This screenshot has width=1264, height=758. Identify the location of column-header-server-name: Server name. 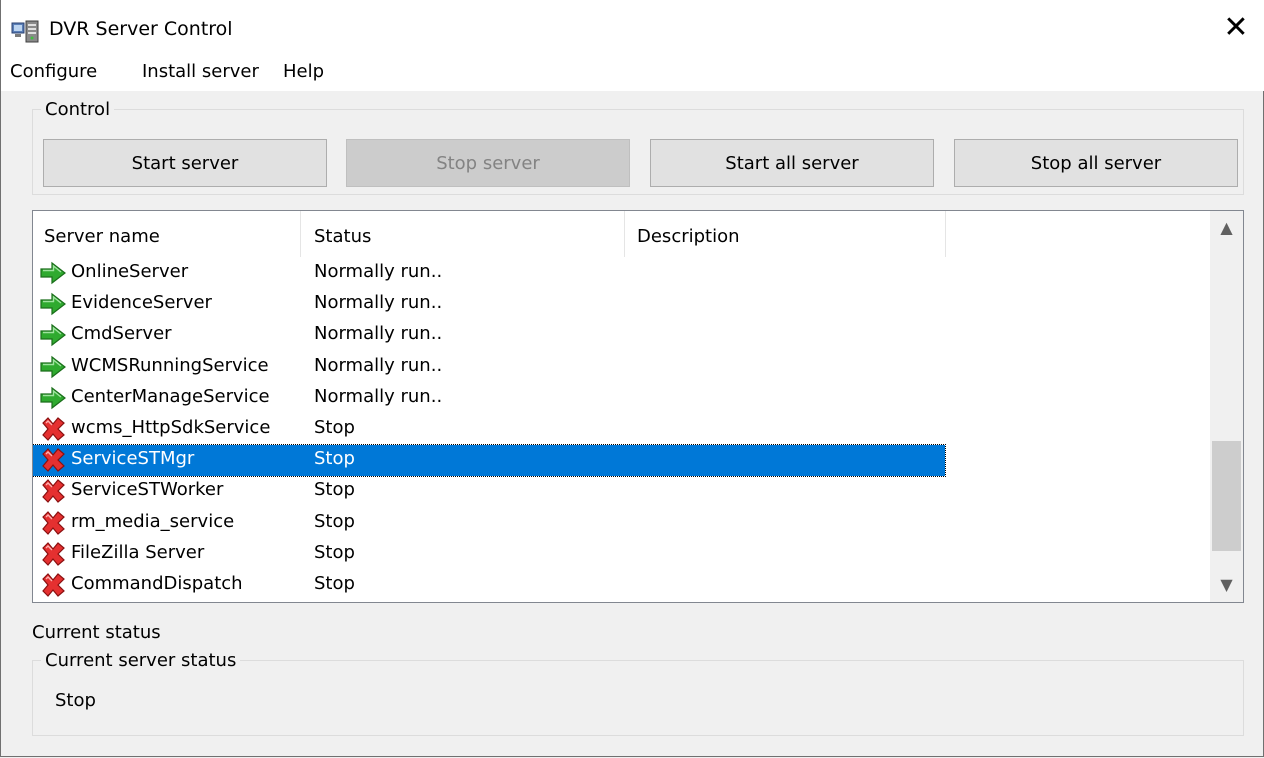
(102, 234).